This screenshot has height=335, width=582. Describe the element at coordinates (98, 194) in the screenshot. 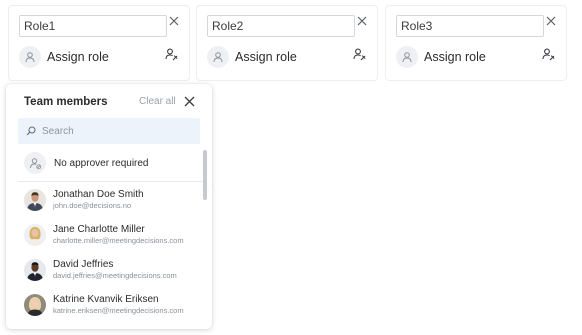

I see `member-name: Jonathan Doe Smith` at that location.